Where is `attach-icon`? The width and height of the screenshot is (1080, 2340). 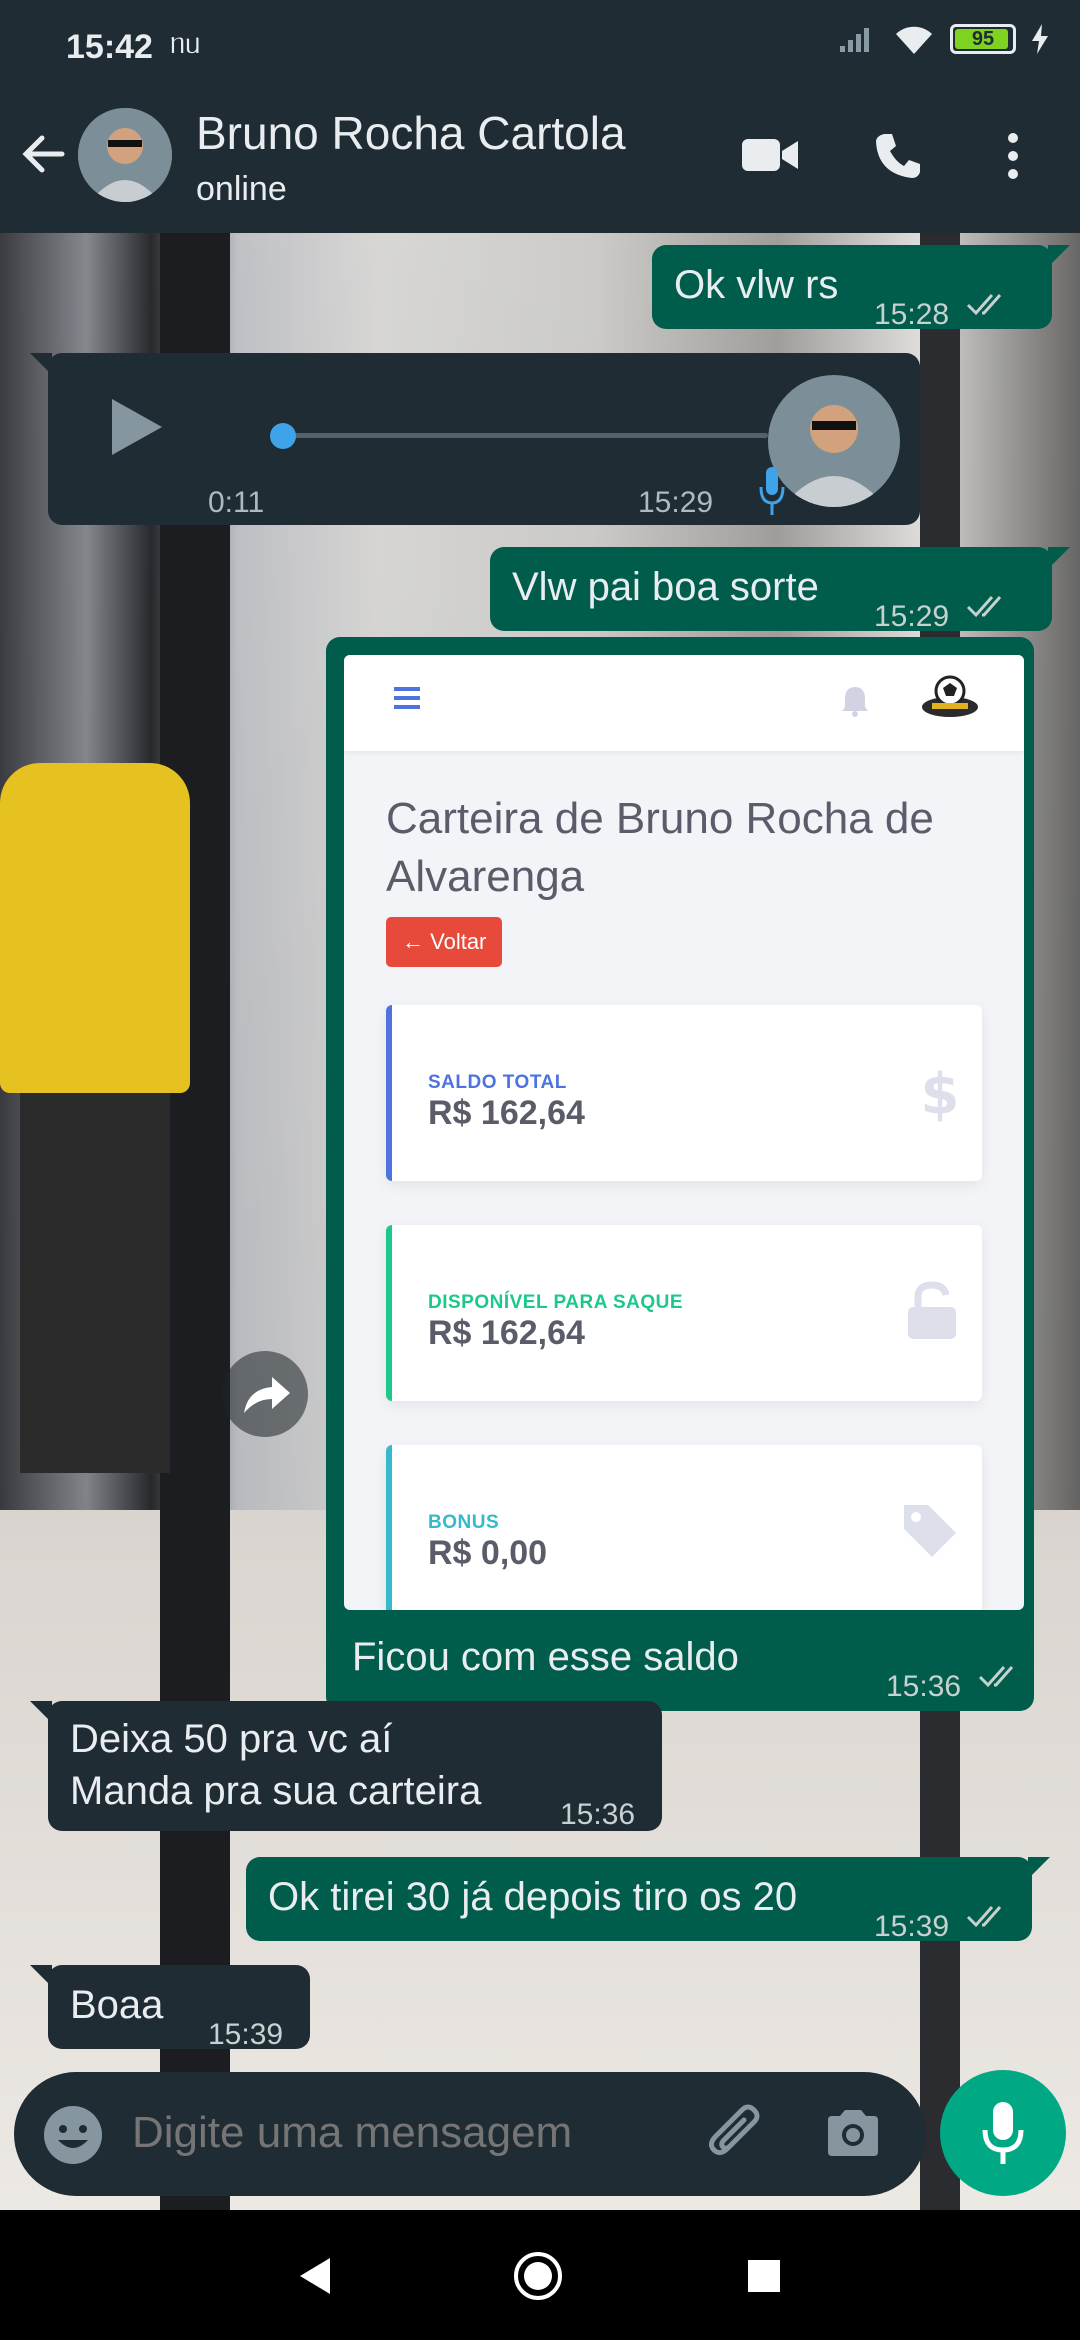 attach-icon is located at coordinates (737, 2135).